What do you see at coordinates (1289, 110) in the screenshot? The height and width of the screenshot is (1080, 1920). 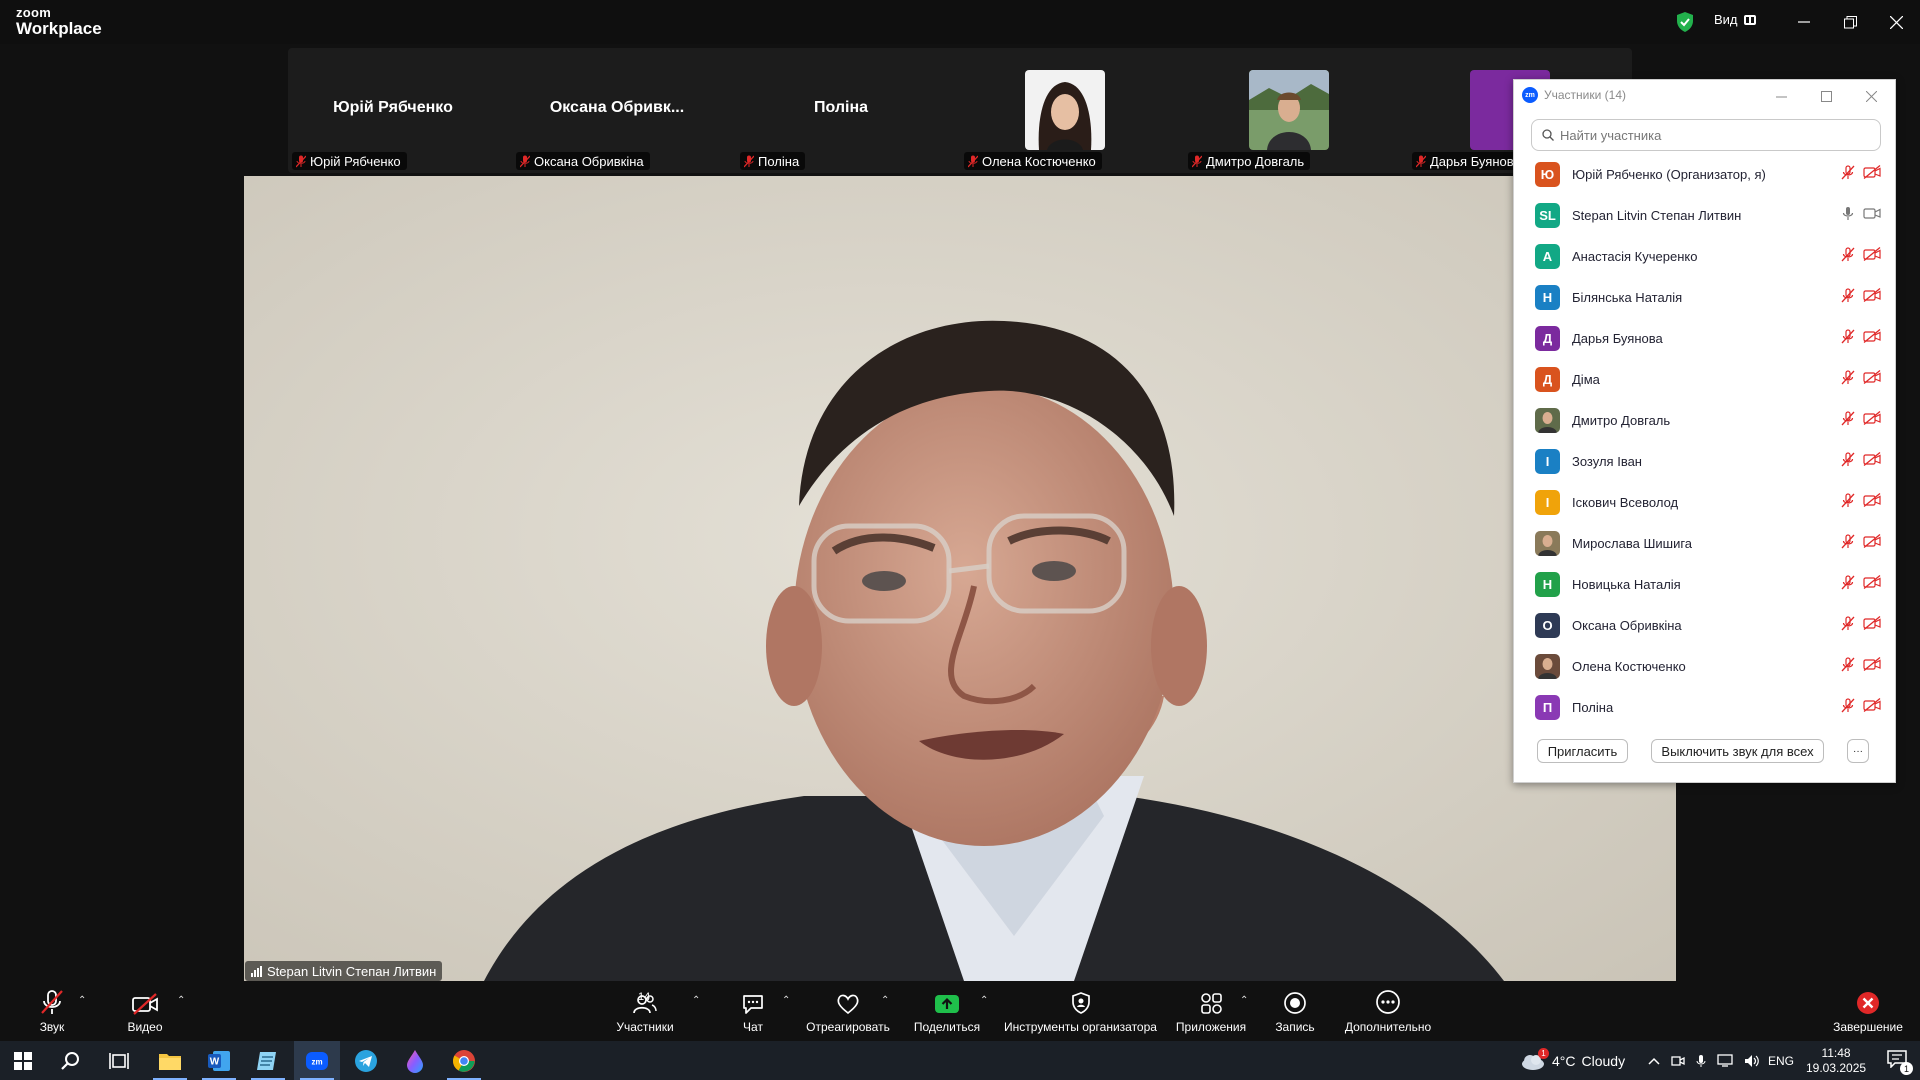 I see `thumbnail-tile: Дмитро Довгаль` at bounding box center [1289, 110].